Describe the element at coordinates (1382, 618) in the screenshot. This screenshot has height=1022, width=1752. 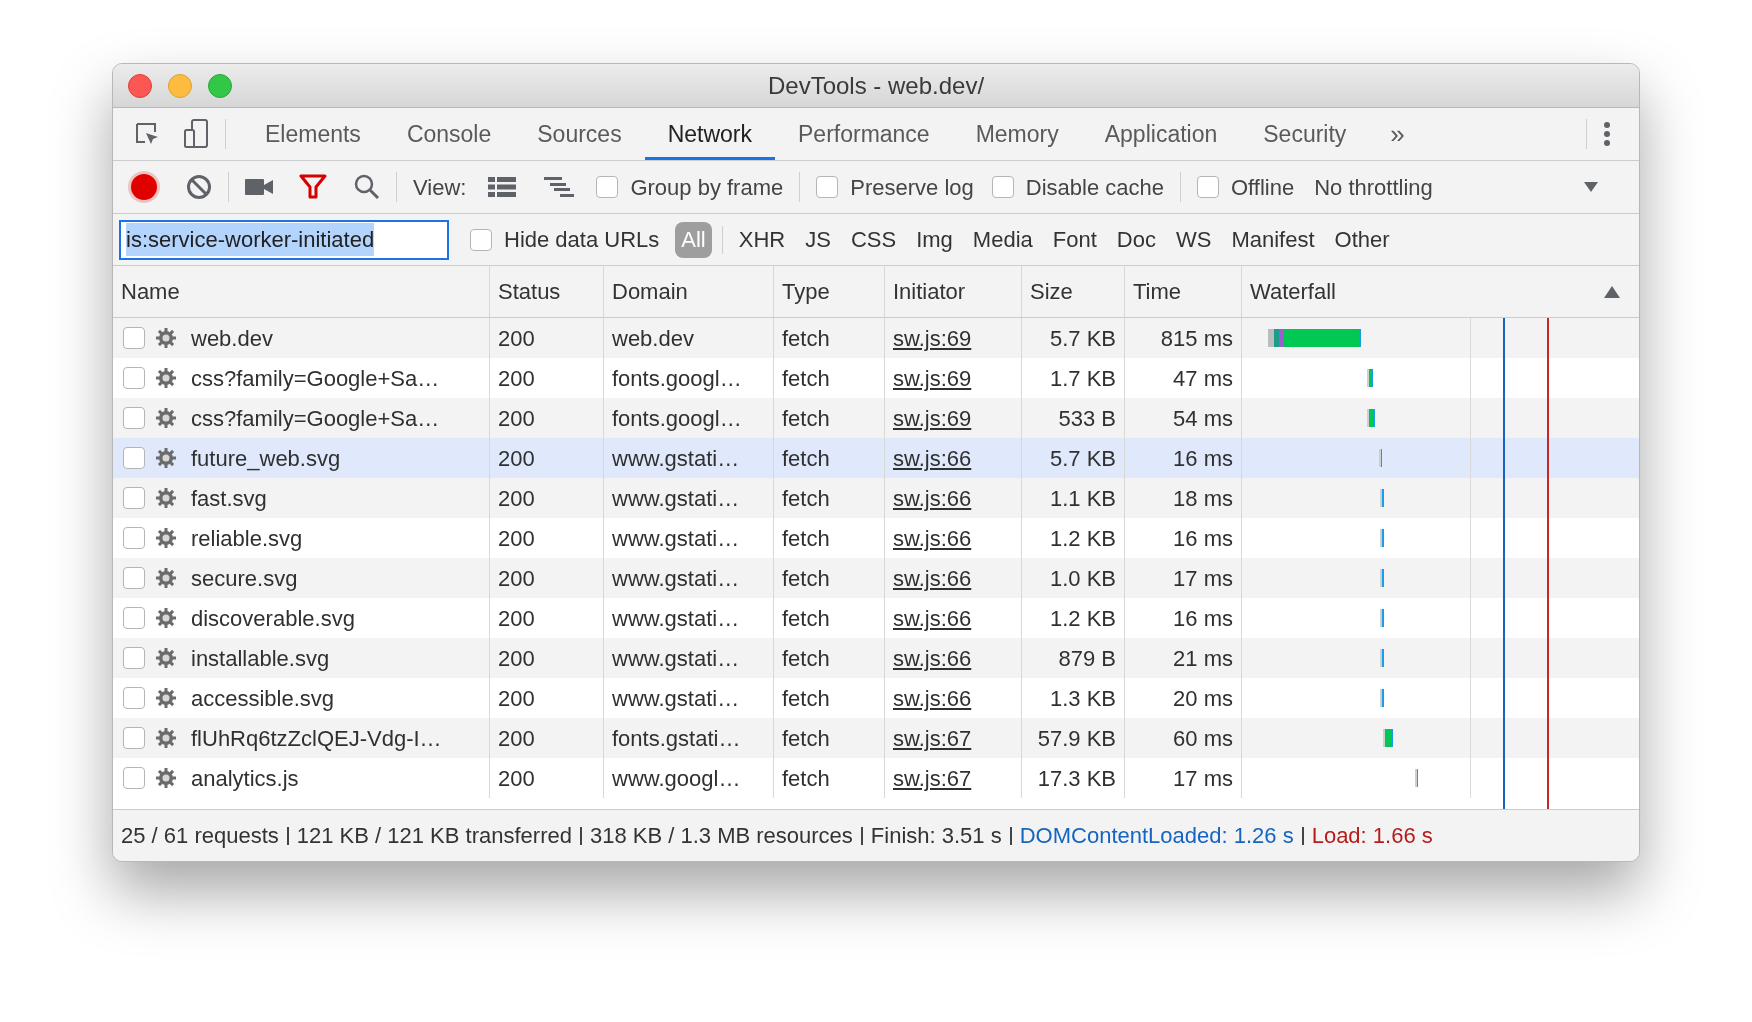
I see `waterfall-bar` at that location.